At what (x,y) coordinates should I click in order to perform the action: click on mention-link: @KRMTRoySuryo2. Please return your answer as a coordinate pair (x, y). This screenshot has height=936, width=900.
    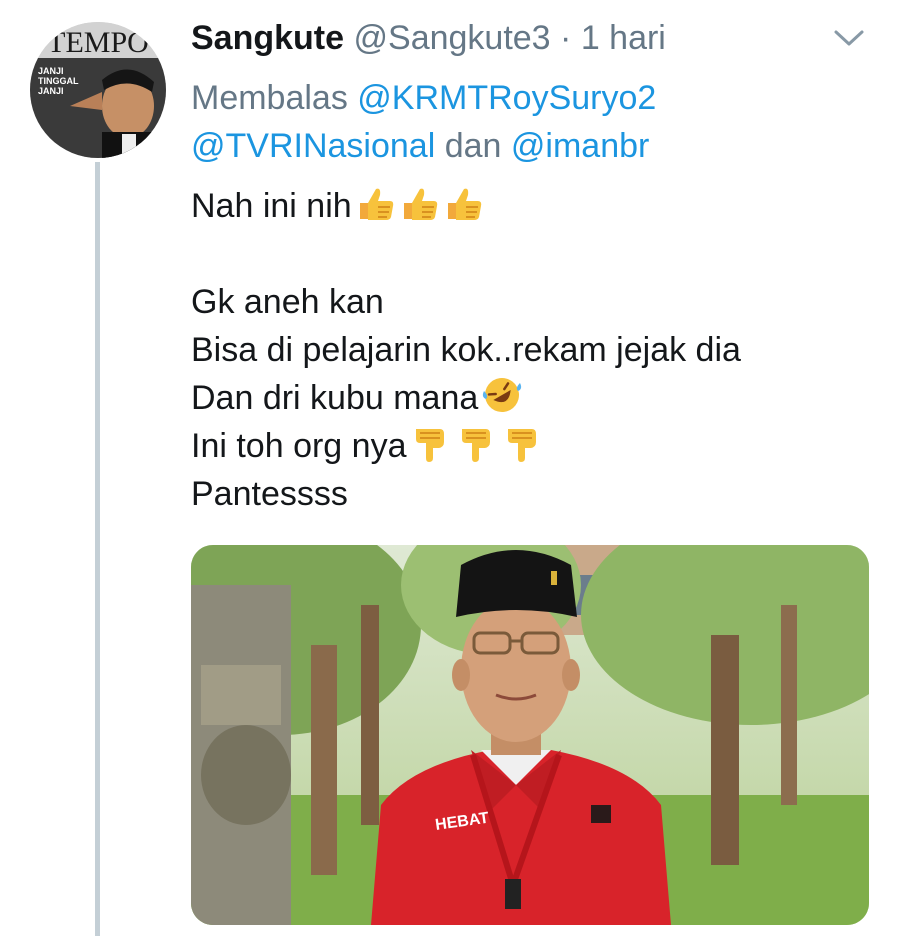
    Looking at the image, I should click on (506, 98).